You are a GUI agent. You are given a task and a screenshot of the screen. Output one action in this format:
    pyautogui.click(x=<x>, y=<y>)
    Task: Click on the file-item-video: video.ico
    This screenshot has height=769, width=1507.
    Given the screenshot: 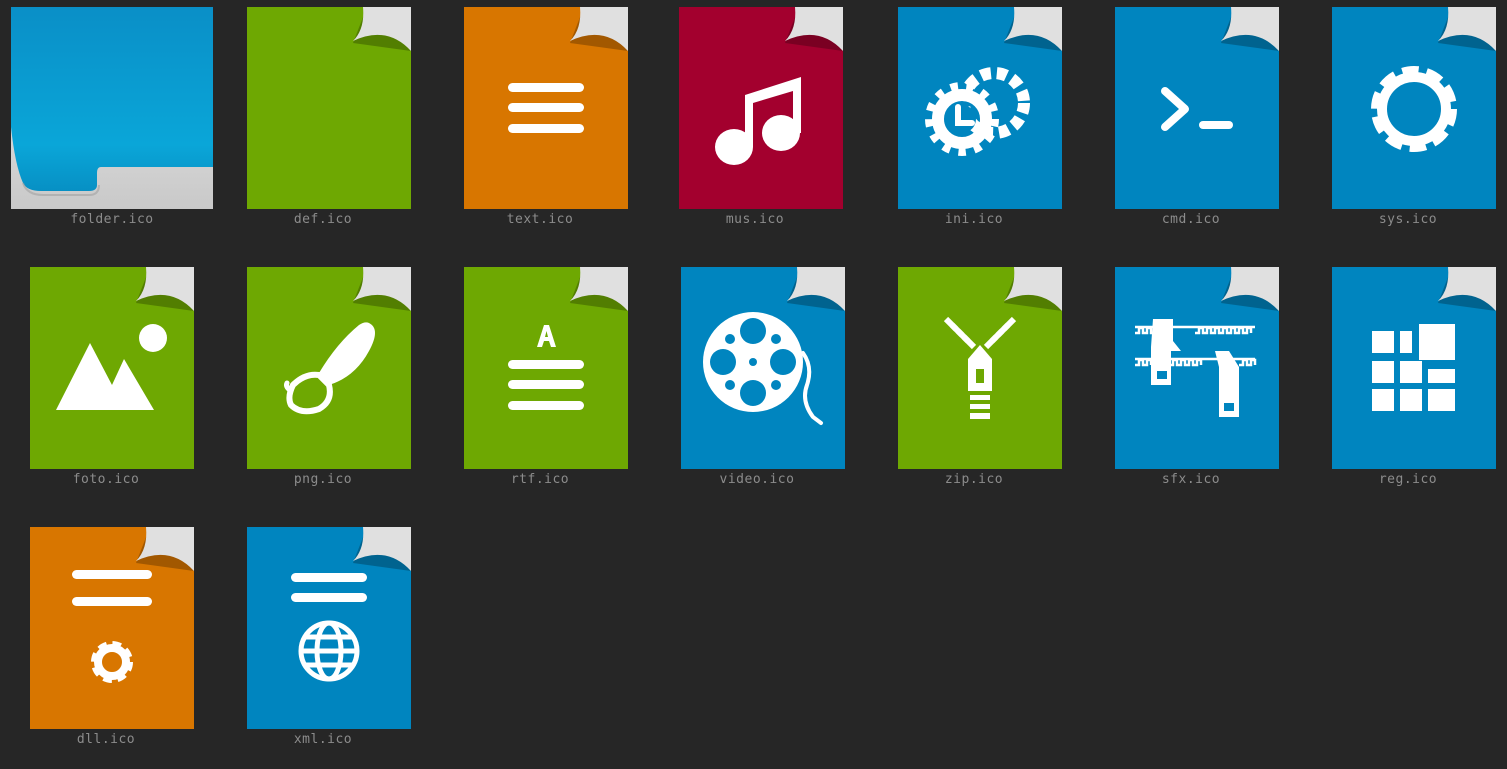 What is the action you would take?
    pyautogui.click(x=753, y=390)
    